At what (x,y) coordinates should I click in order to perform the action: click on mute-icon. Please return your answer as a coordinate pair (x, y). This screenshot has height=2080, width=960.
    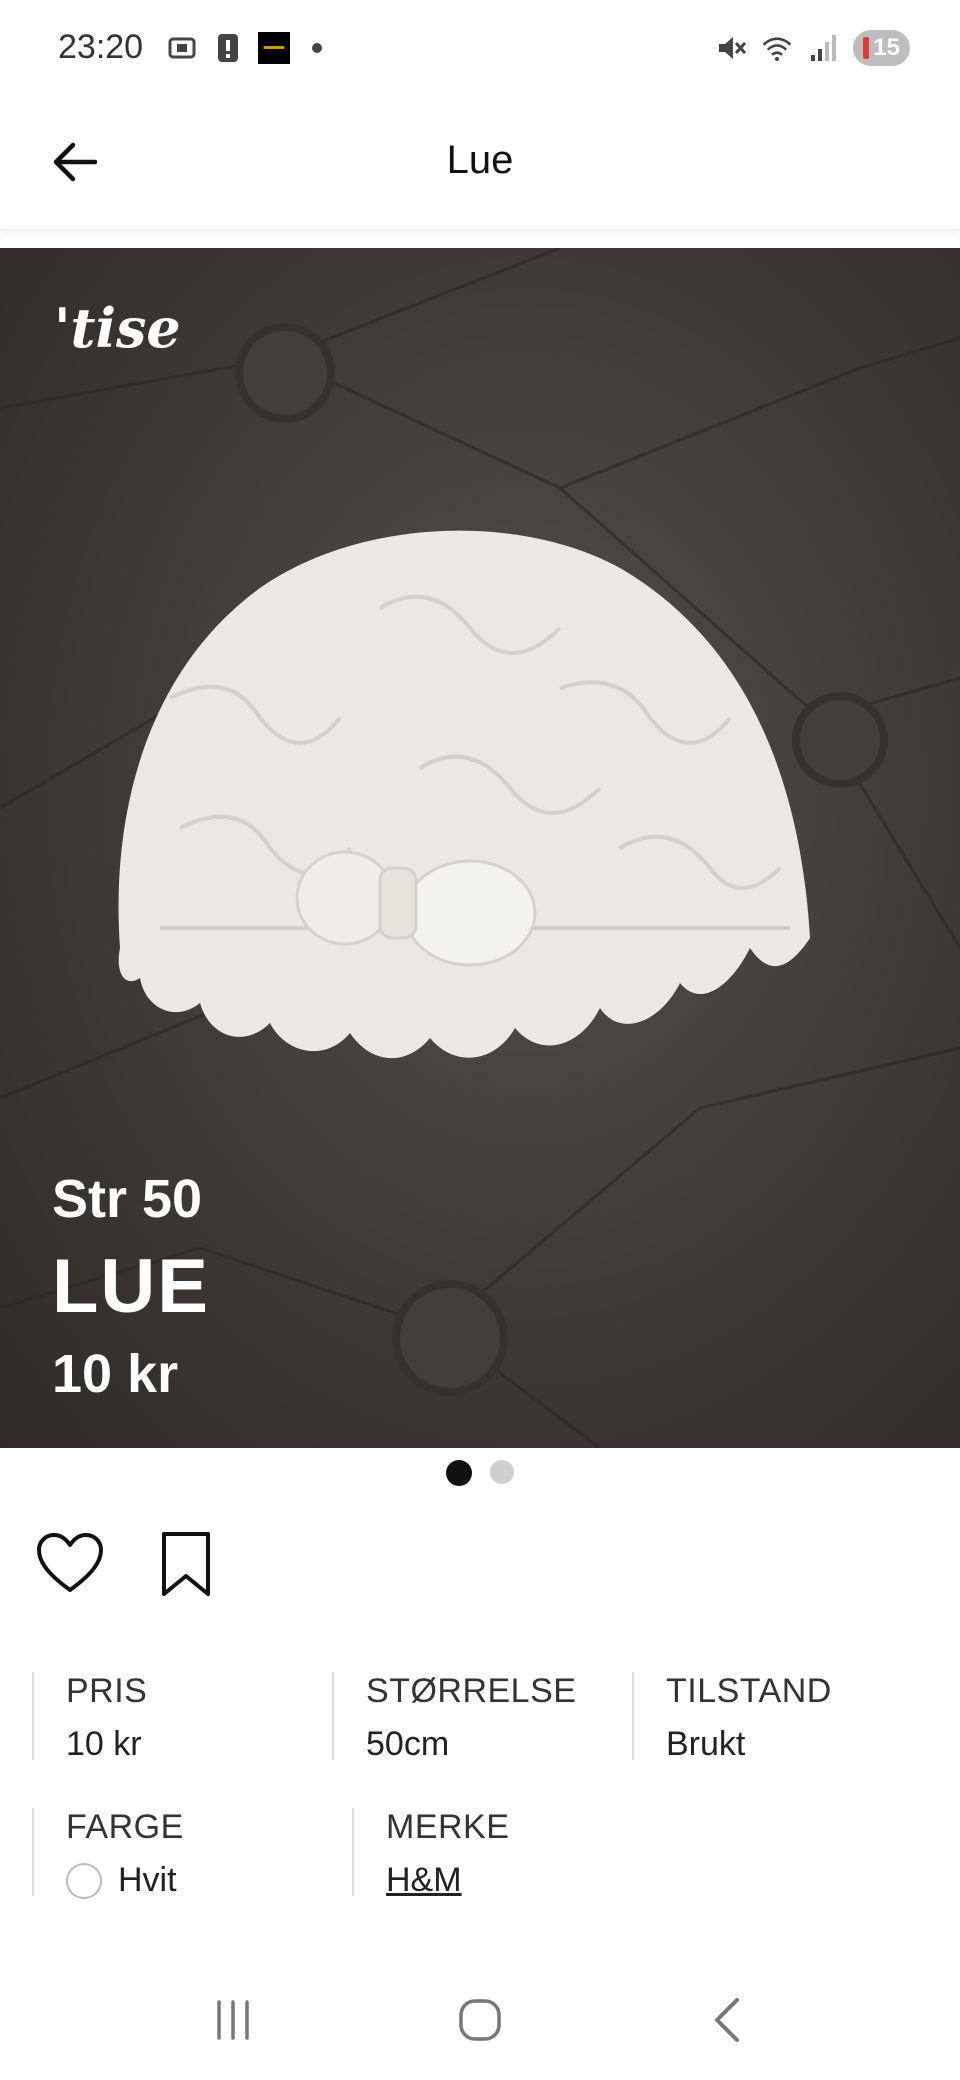
    Looking at the image, I should click on (731, 48).